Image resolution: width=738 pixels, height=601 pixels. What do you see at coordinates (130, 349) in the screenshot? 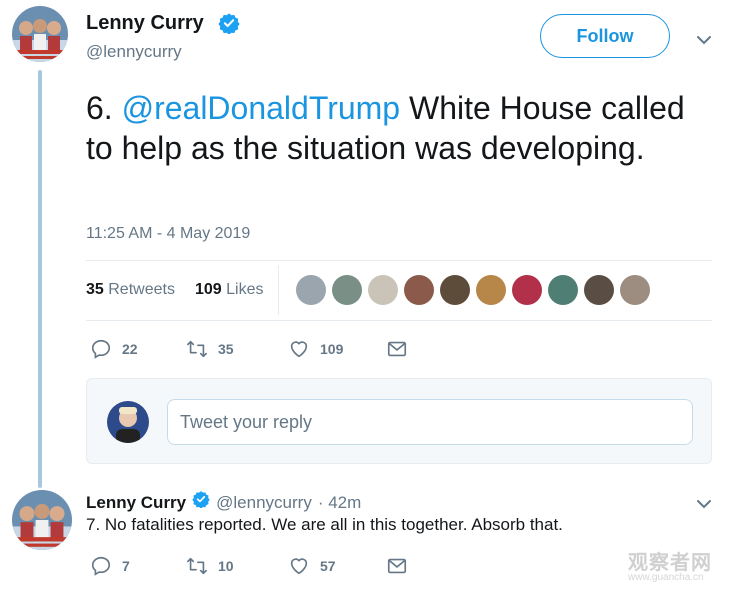
I see `reply-count: 22` at bounding box center [130, 349].